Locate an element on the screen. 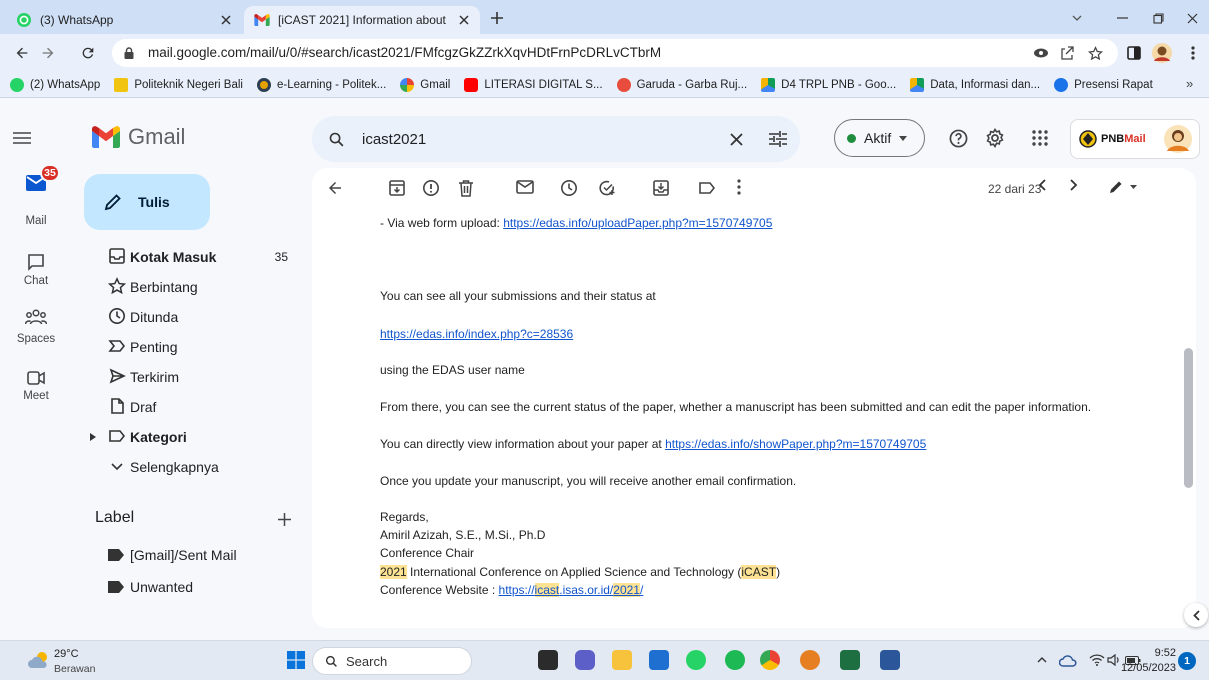 The width and height of the screenshot is (1209, 680). apps-grid-icon is located at coordinates (1040, 138).